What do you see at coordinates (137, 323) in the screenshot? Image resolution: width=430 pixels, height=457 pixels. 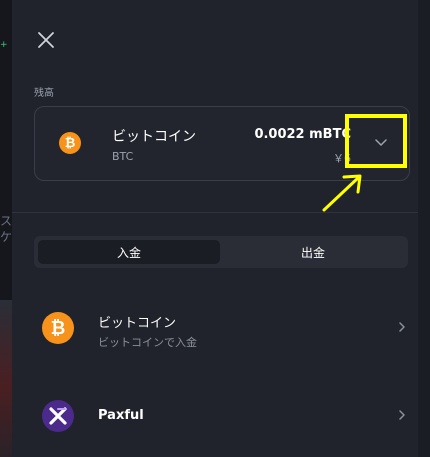 I see `method-title: ビットコイン` at bounding box center [137, 323].